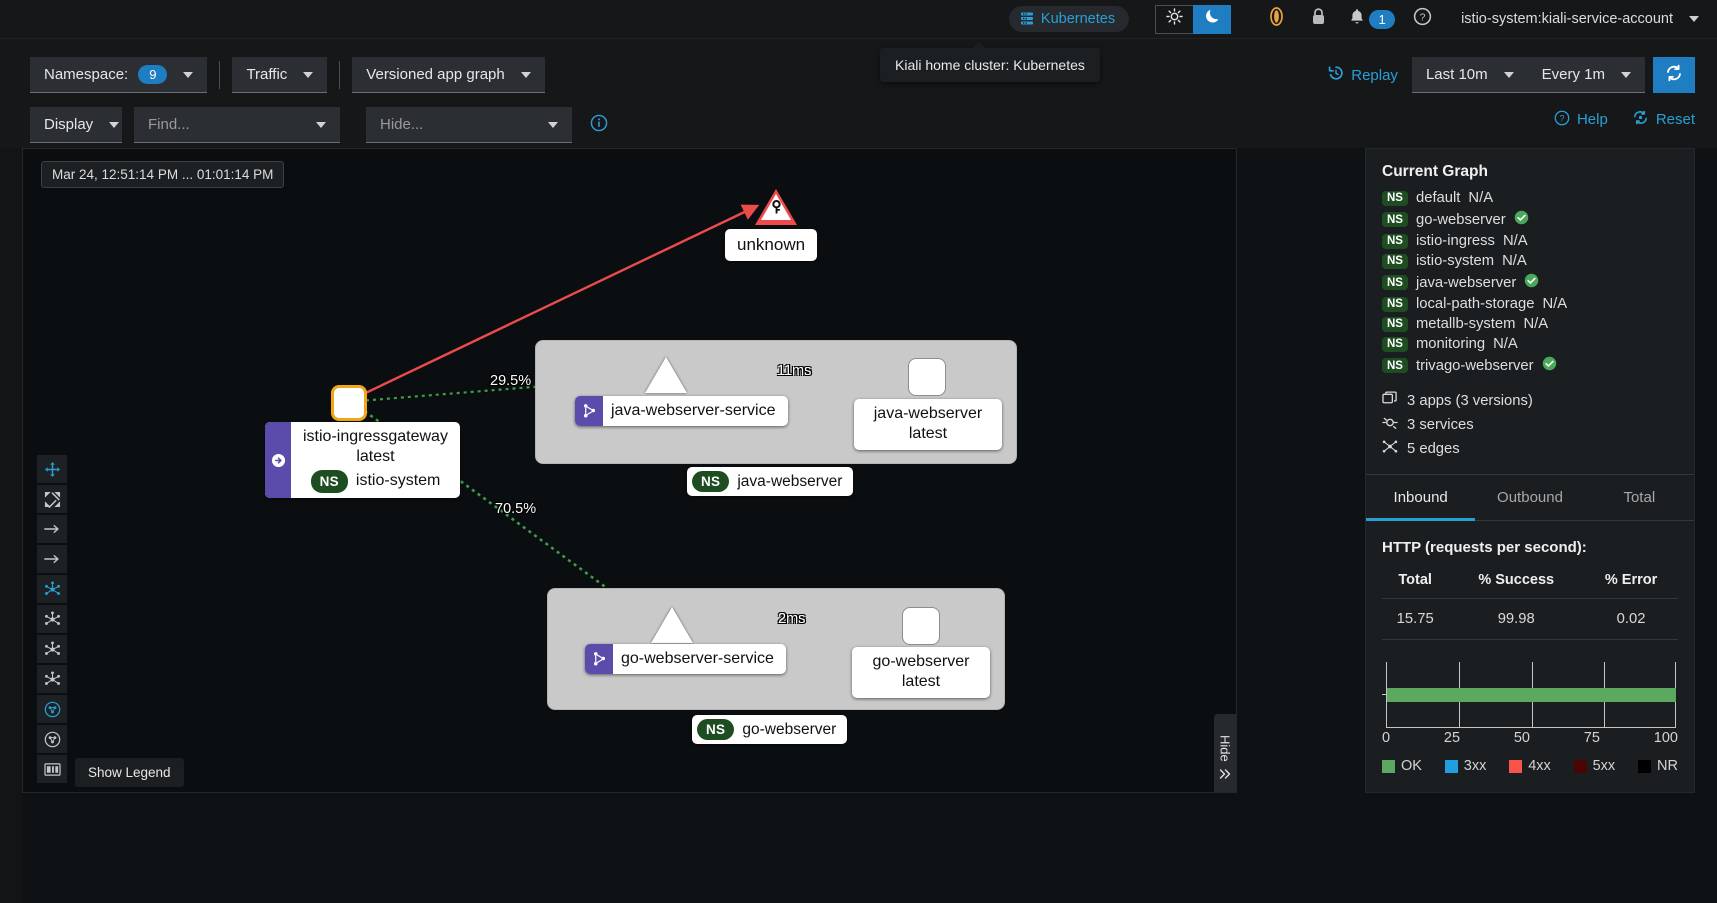 This screenshot has width=1717, height=903. I want to click on istio-status-button, so click(1276, 19).